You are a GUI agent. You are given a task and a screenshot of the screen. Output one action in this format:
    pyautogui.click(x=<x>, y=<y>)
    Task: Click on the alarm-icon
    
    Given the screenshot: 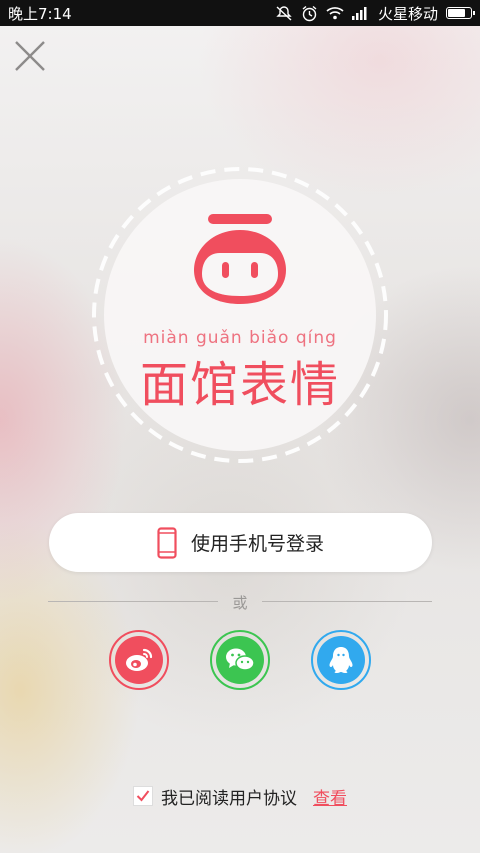 What is the action you would take?
    pyautogui.click(x=309, y=13)
    